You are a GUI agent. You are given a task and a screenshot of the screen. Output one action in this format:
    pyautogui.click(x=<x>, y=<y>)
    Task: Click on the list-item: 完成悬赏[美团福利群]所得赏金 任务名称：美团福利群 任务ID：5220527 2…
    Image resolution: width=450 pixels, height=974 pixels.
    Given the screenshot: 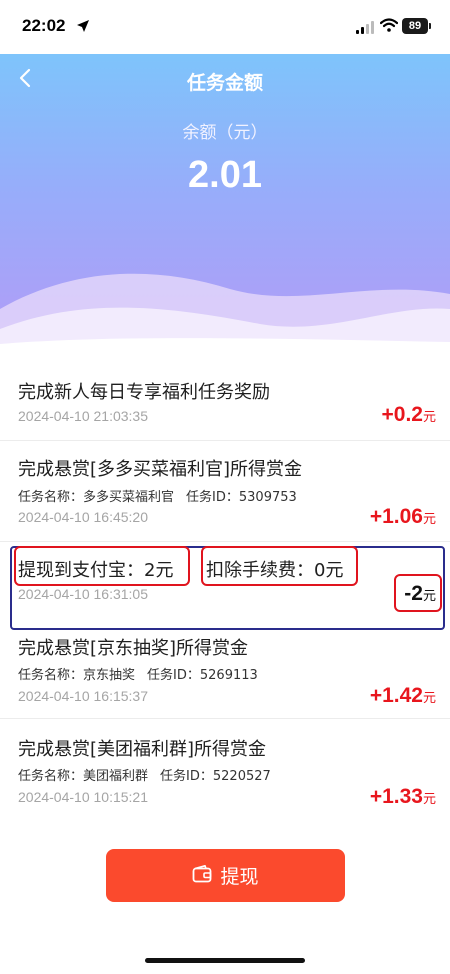 What is the action you would take?
    pyautogui.click(x=225, y=769)
    